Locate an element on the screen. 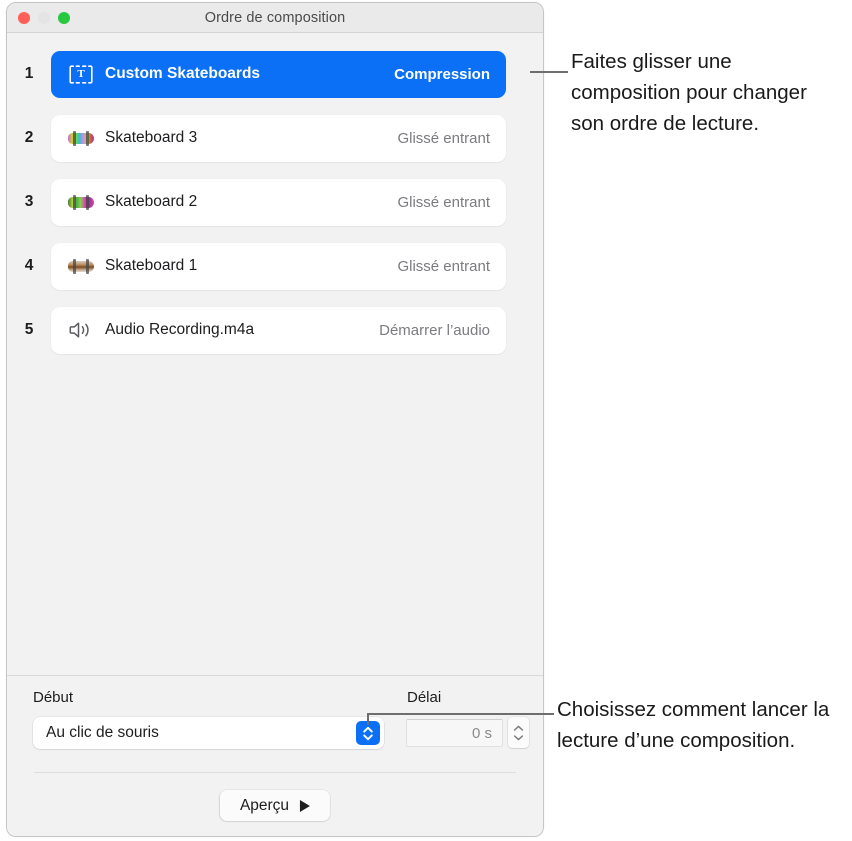 This screenshot has width=852, height=841. play-icon is located at coordinates (305, 805).